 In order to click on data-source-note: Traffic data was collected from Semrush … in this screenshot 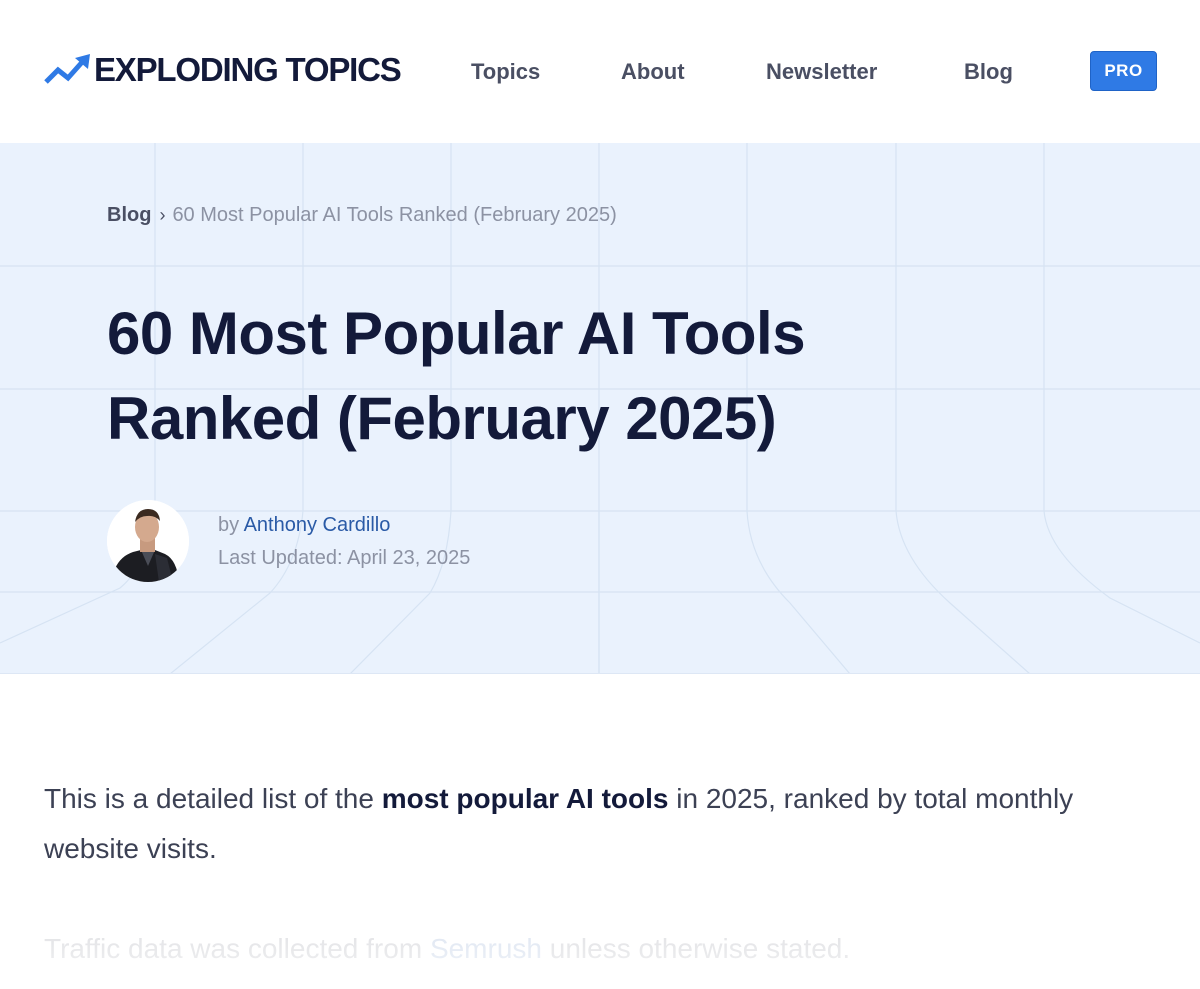, I will do `click(594, 949)`.